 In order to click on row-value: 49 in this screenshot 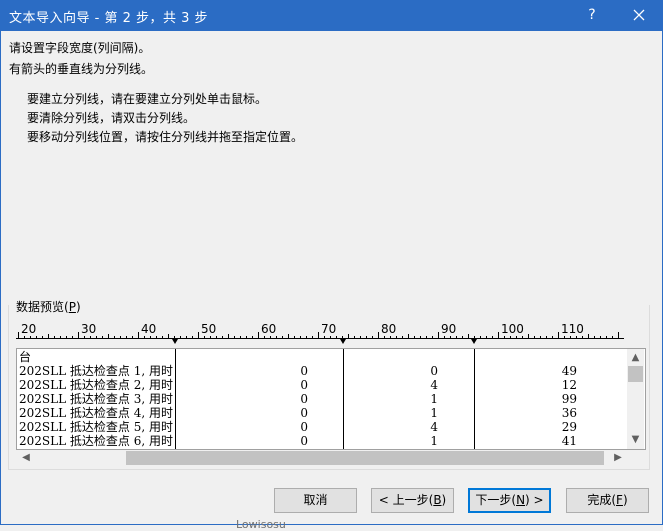, I will do `click(569, 371)`.